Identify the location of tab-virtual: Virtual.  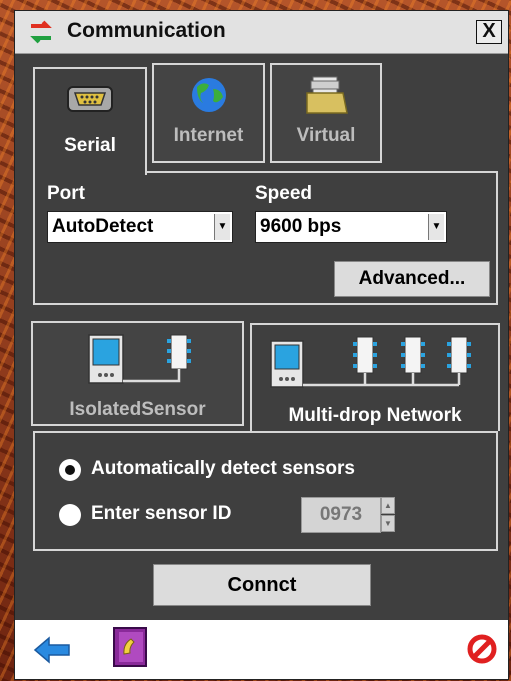
(326, 113).